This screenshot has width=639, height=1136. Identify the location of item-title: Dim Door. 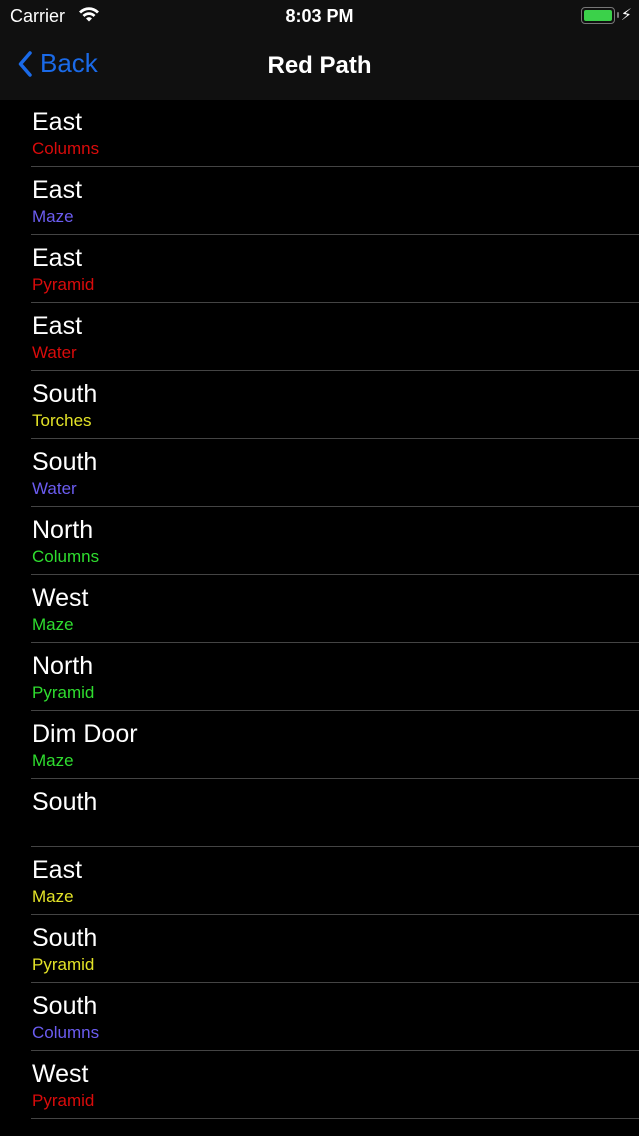
(85, 734).